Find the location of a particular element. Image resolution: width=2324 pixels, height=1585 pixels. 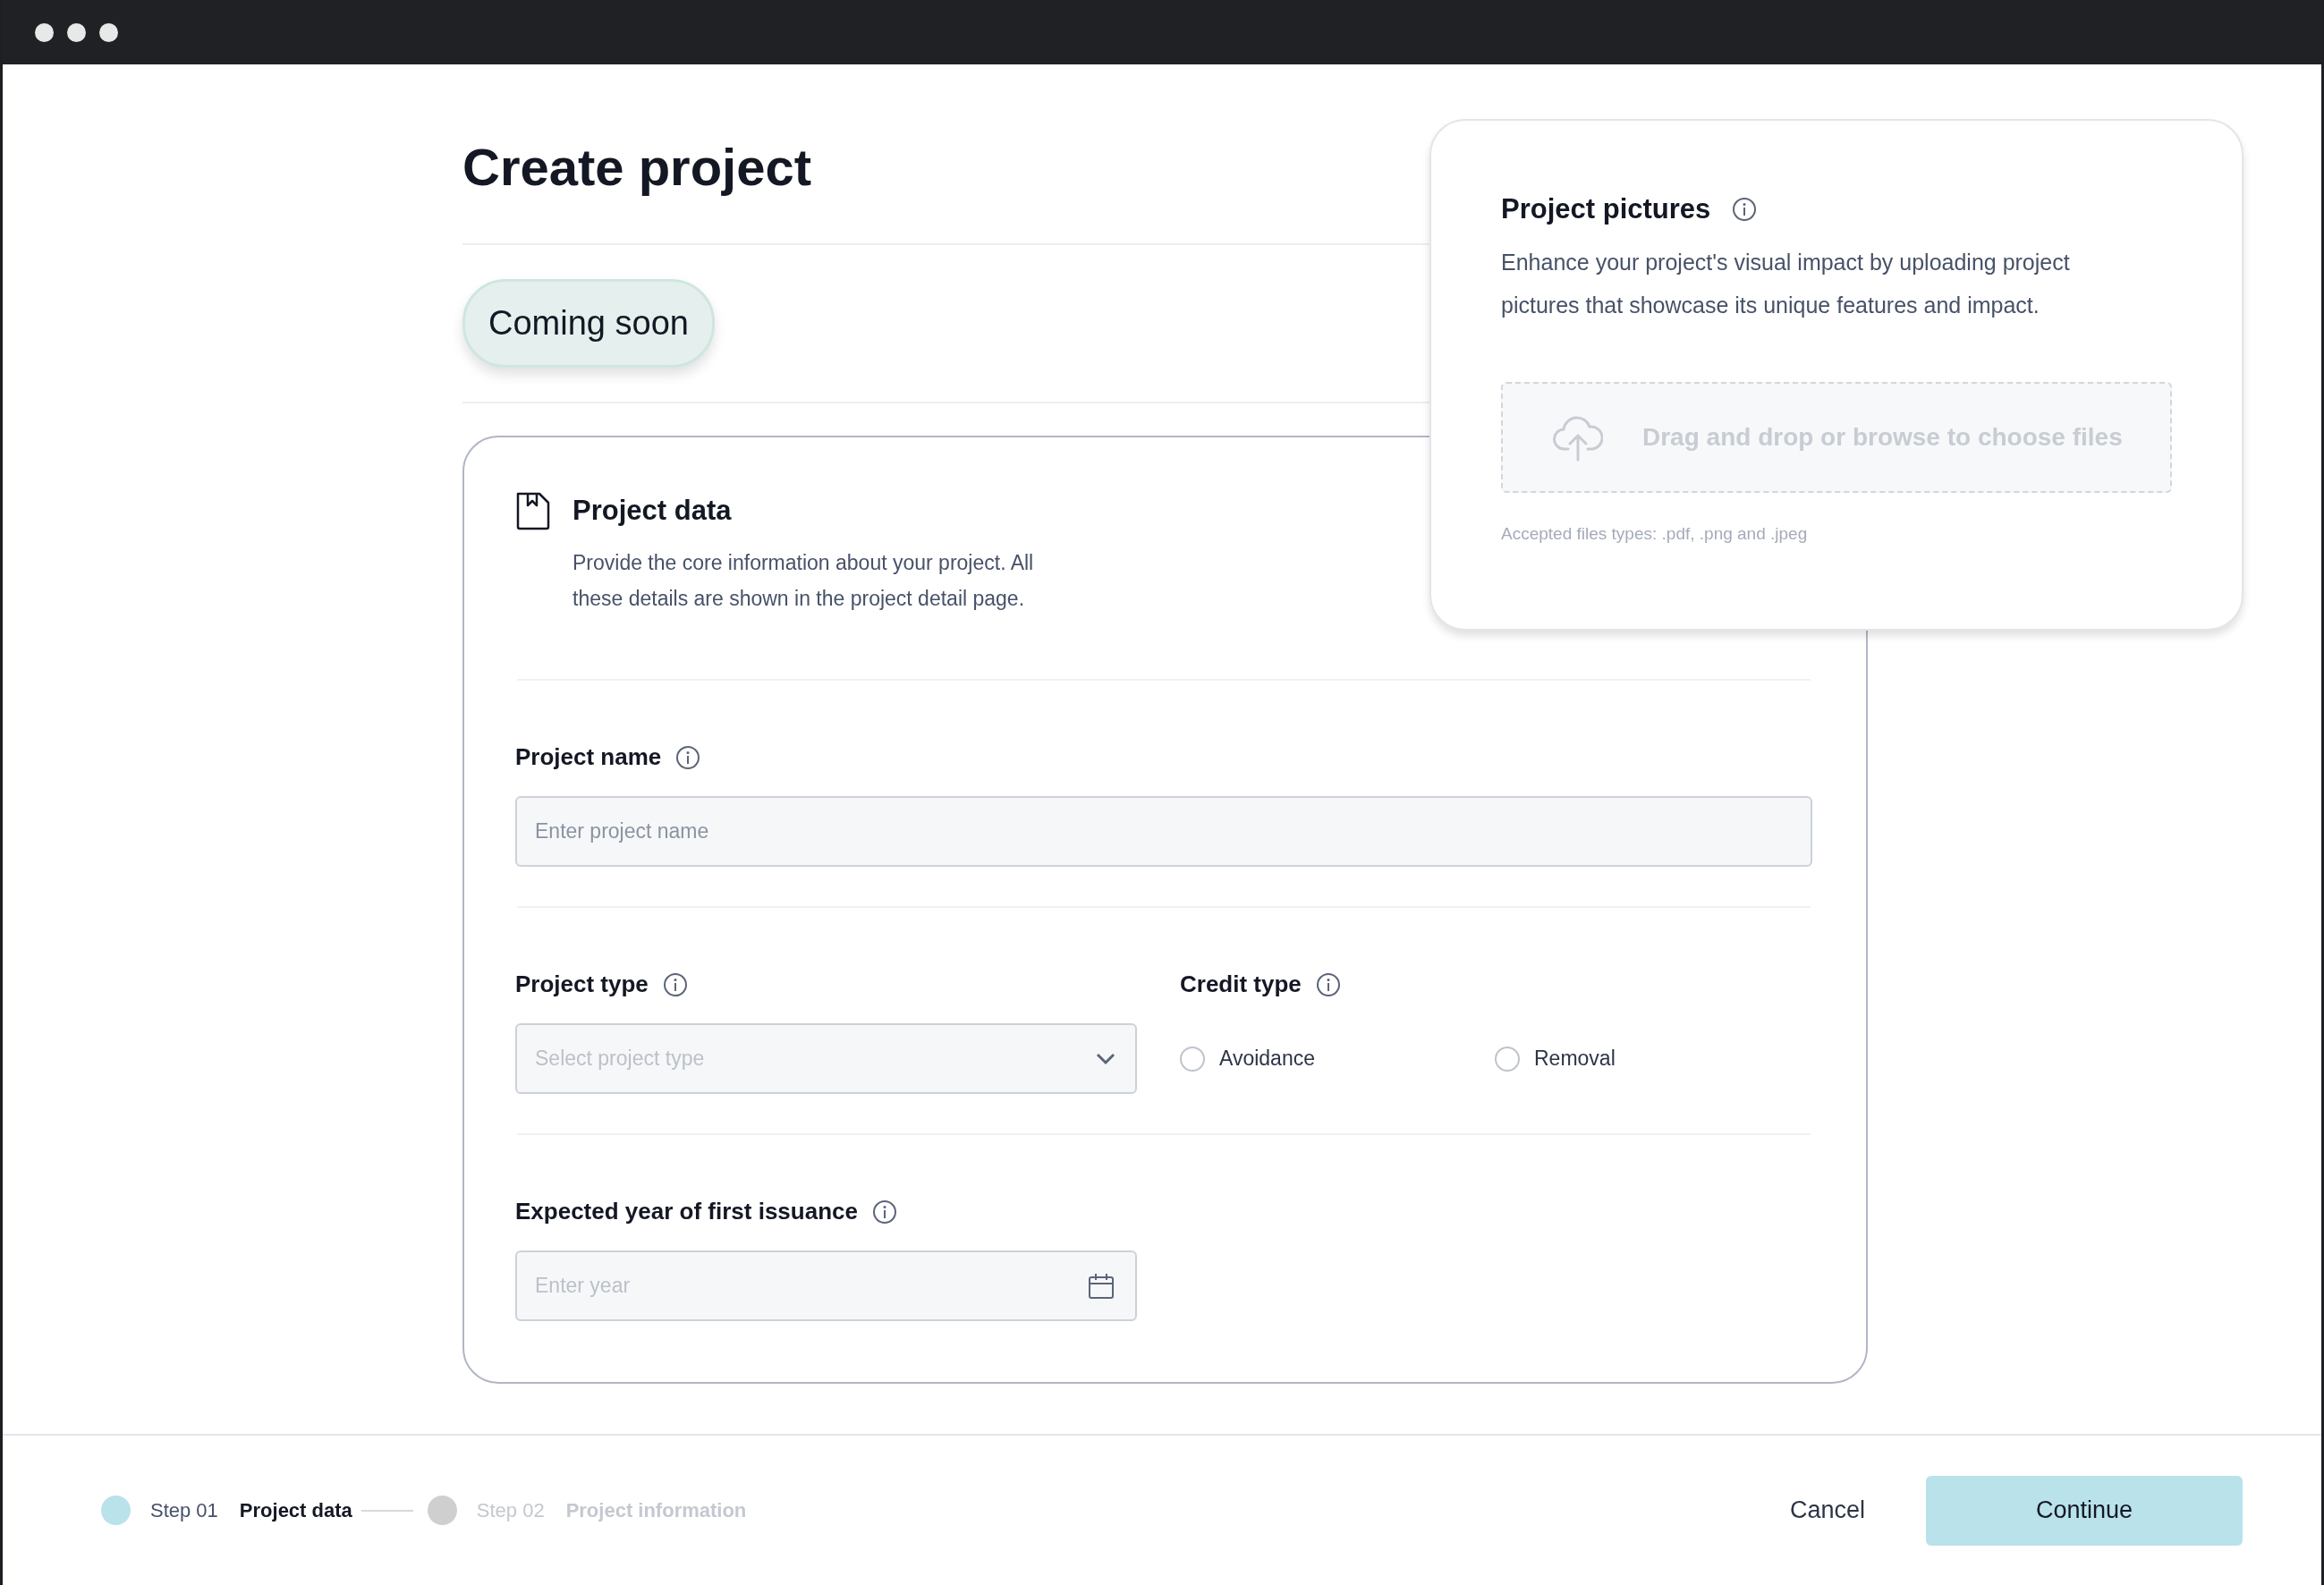

card-description: Enhance your project's visual impact by uploading project pictures that showcase its unique features and impact. is located at coordinates (1786, 284).